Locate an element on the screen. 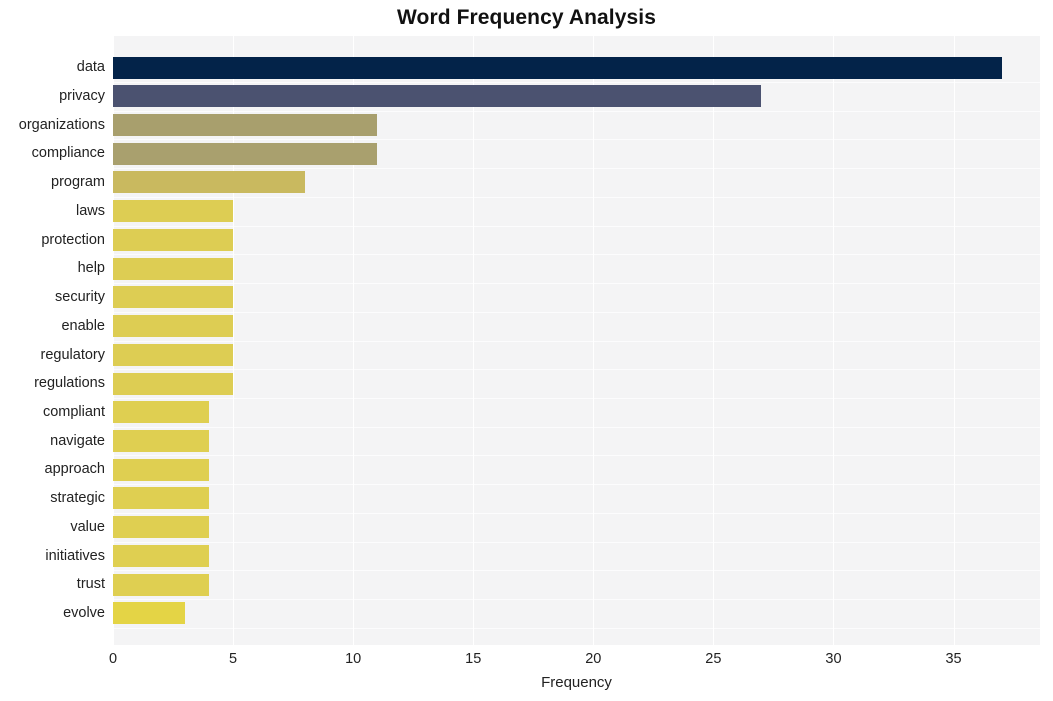 The height and width of the screenshot is (701, 1053). bar-regulatory is located at coordinates (173, 354).